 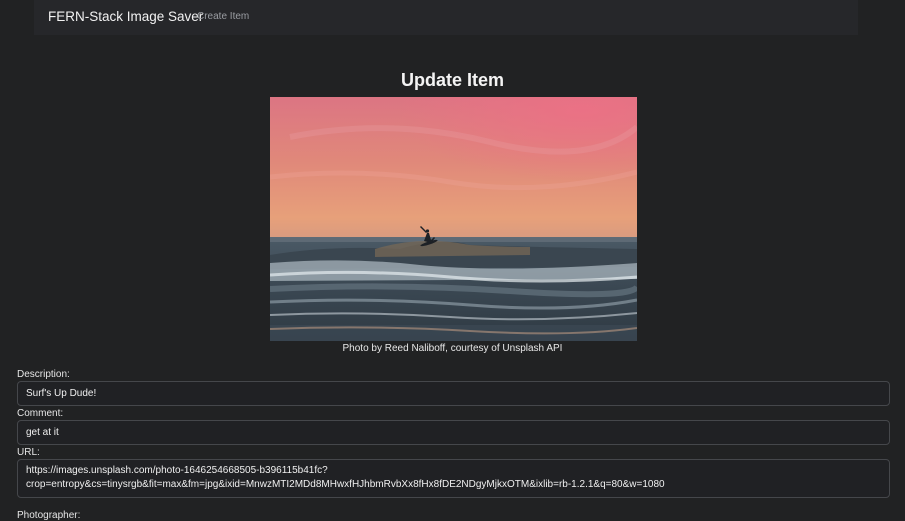 What do you see at coordinates (43, 374) in the screenshot?
I see `description-label: Description:` at bounding box center [43, 374].